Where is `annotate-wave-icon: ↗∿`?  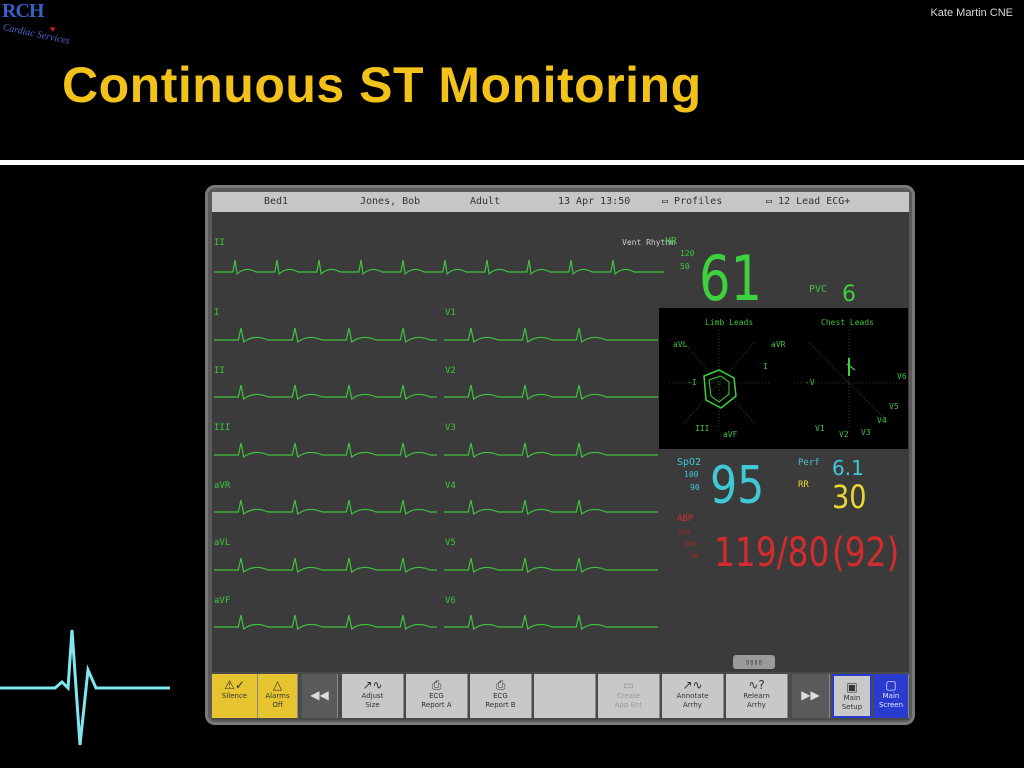
annotate-wave-icon: ↗∿ is located at coordinates (692, 685).